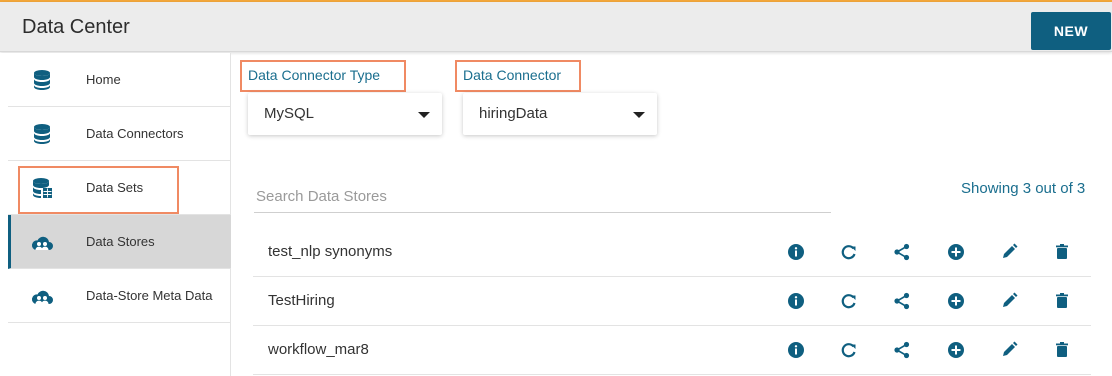  I want to click on page-header: Data Center NEW, so click(556, 27).